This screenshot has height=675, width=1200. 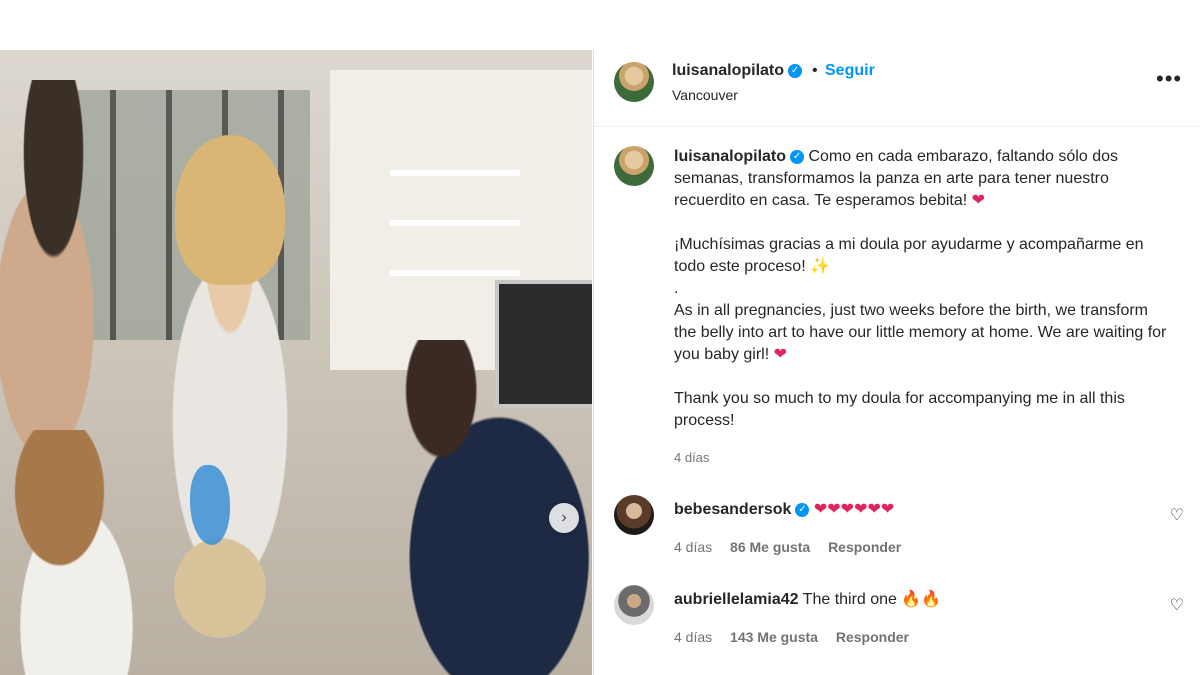 What do you see at coordinates (676, 288) in the screenshot?
I see `caption-paragraph-3: .` at bounding box center [676, 288].